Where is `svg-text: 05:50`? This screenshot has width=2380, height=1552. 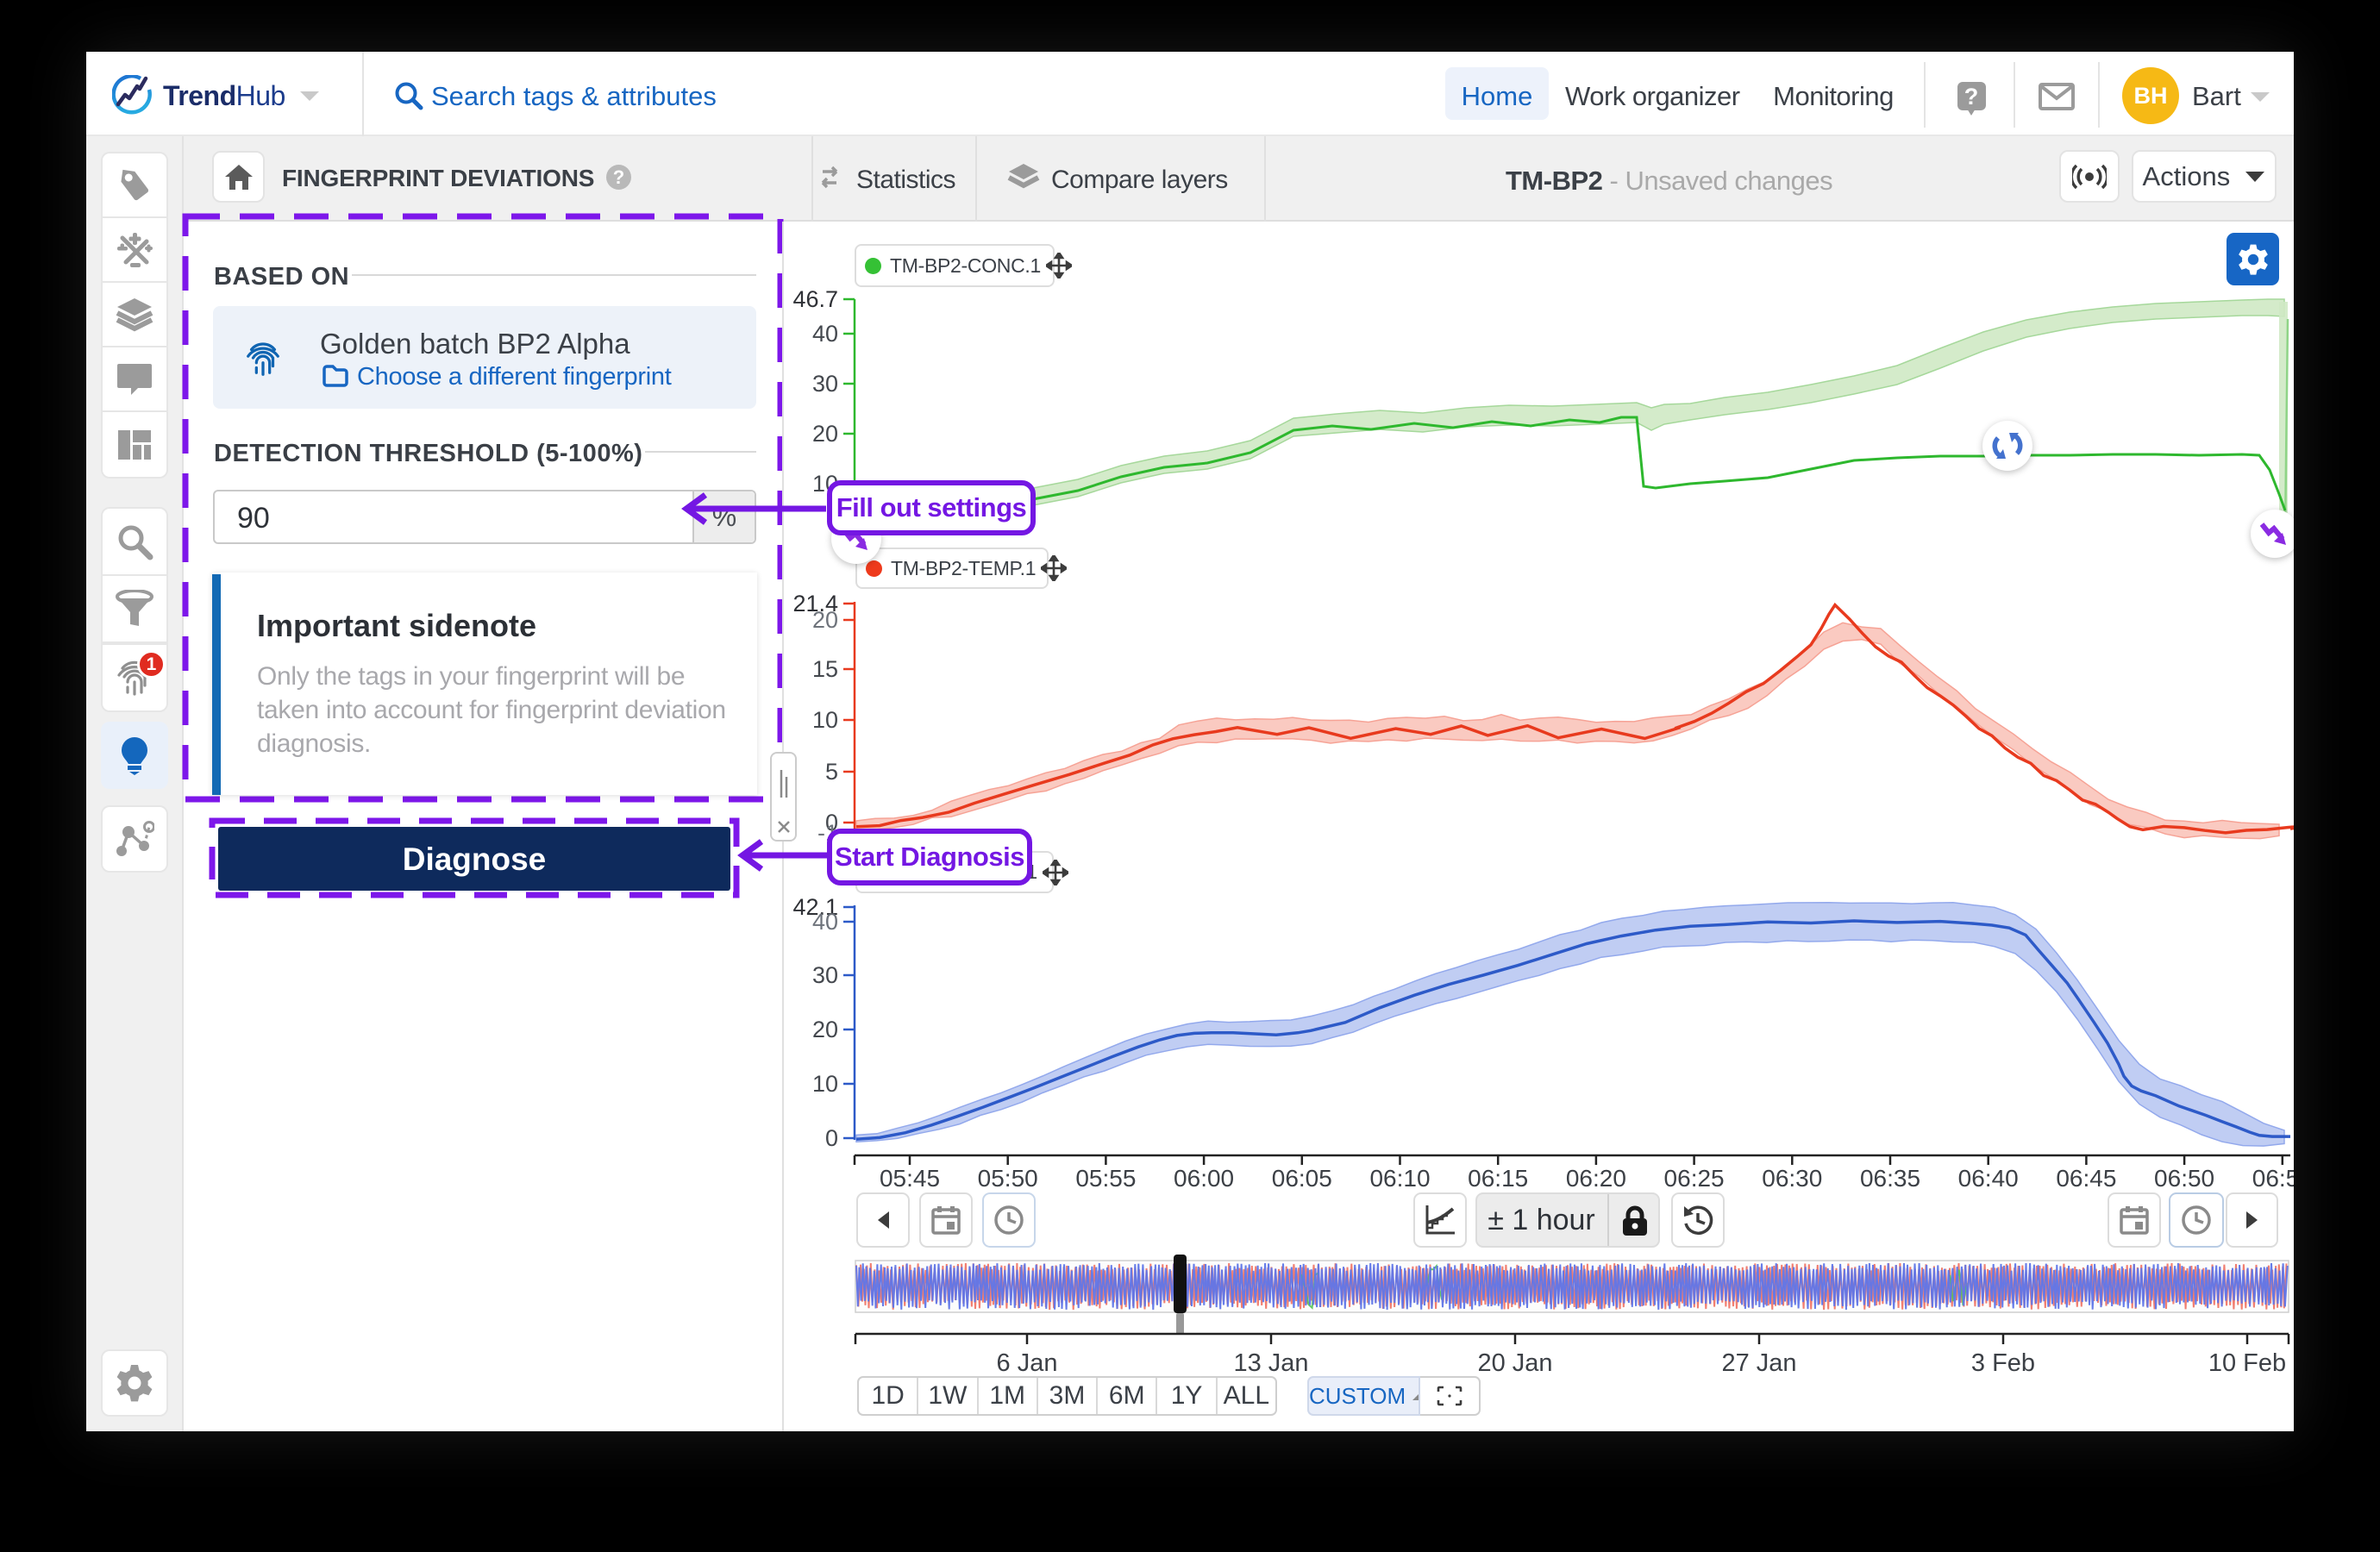
svg-text: 05:50 is located at coordinates (1008, 1178).